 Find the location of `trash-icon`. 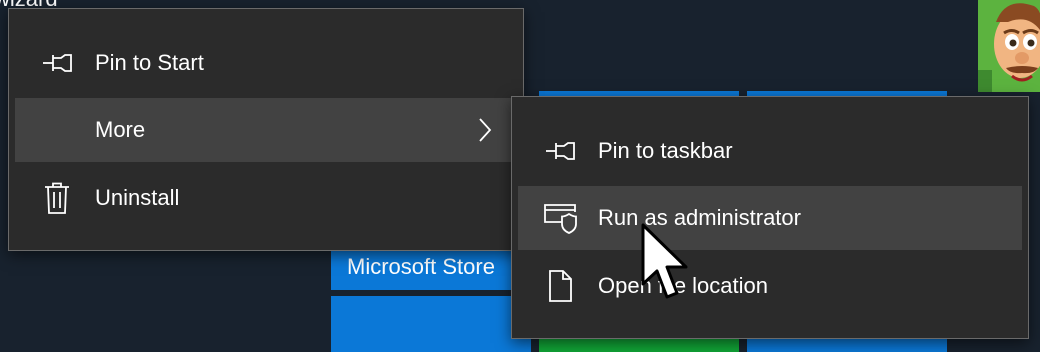

trash-icon is located at coordinates (57, 198).